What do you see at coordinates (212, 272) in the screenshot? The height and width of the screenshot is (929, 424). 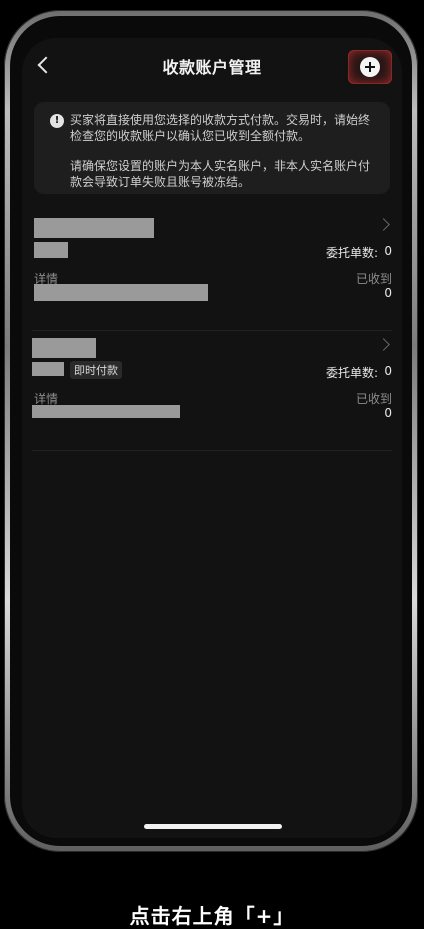 I see `account-card: 委托单数: 0 详情 已收到 0` at bounding box center [212, 272].